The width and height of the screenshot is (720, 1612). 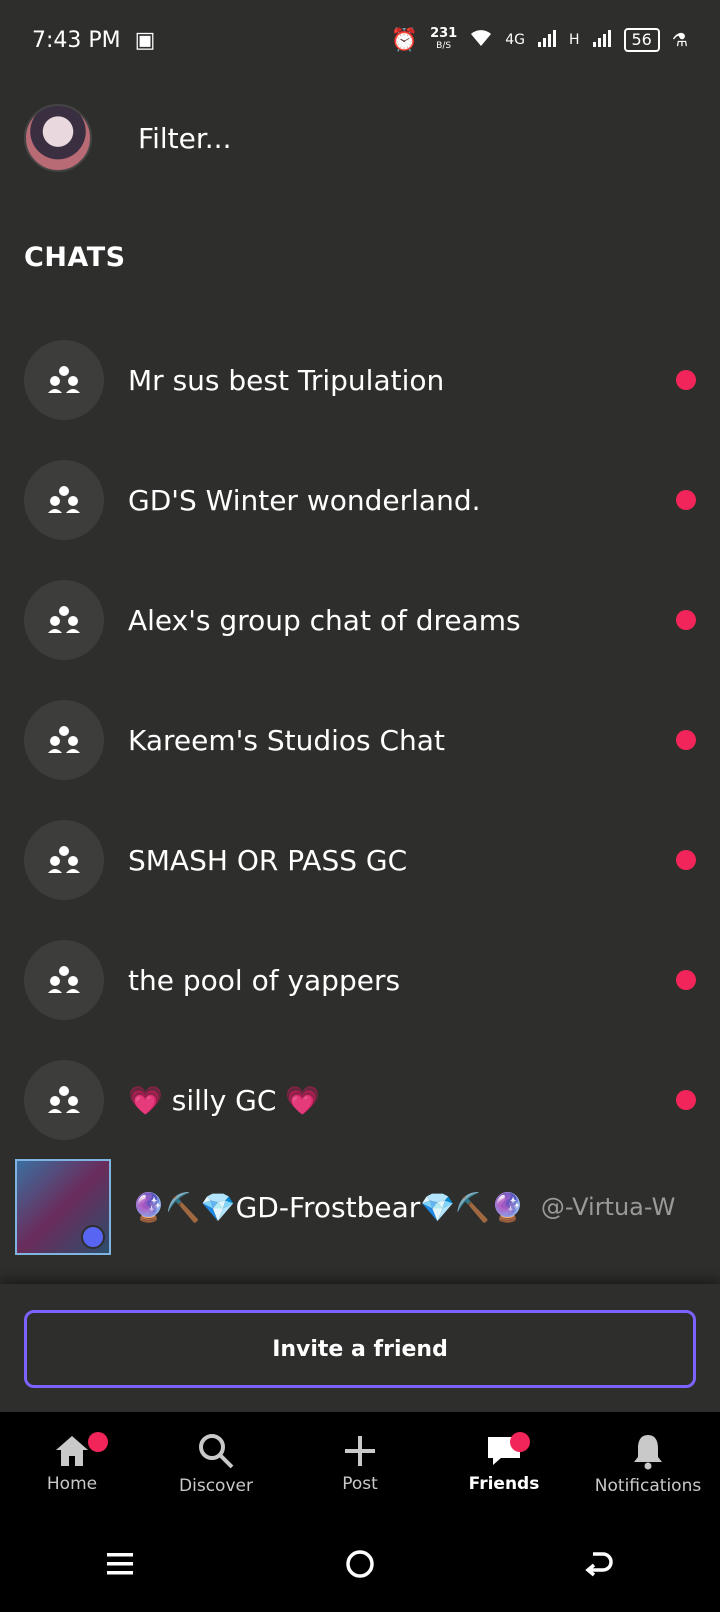 I want to click on status-bar: 7:43 PM ▣ ⏰ 231 B/S 4G H 56 ⚗, so click(x=360, y=40).